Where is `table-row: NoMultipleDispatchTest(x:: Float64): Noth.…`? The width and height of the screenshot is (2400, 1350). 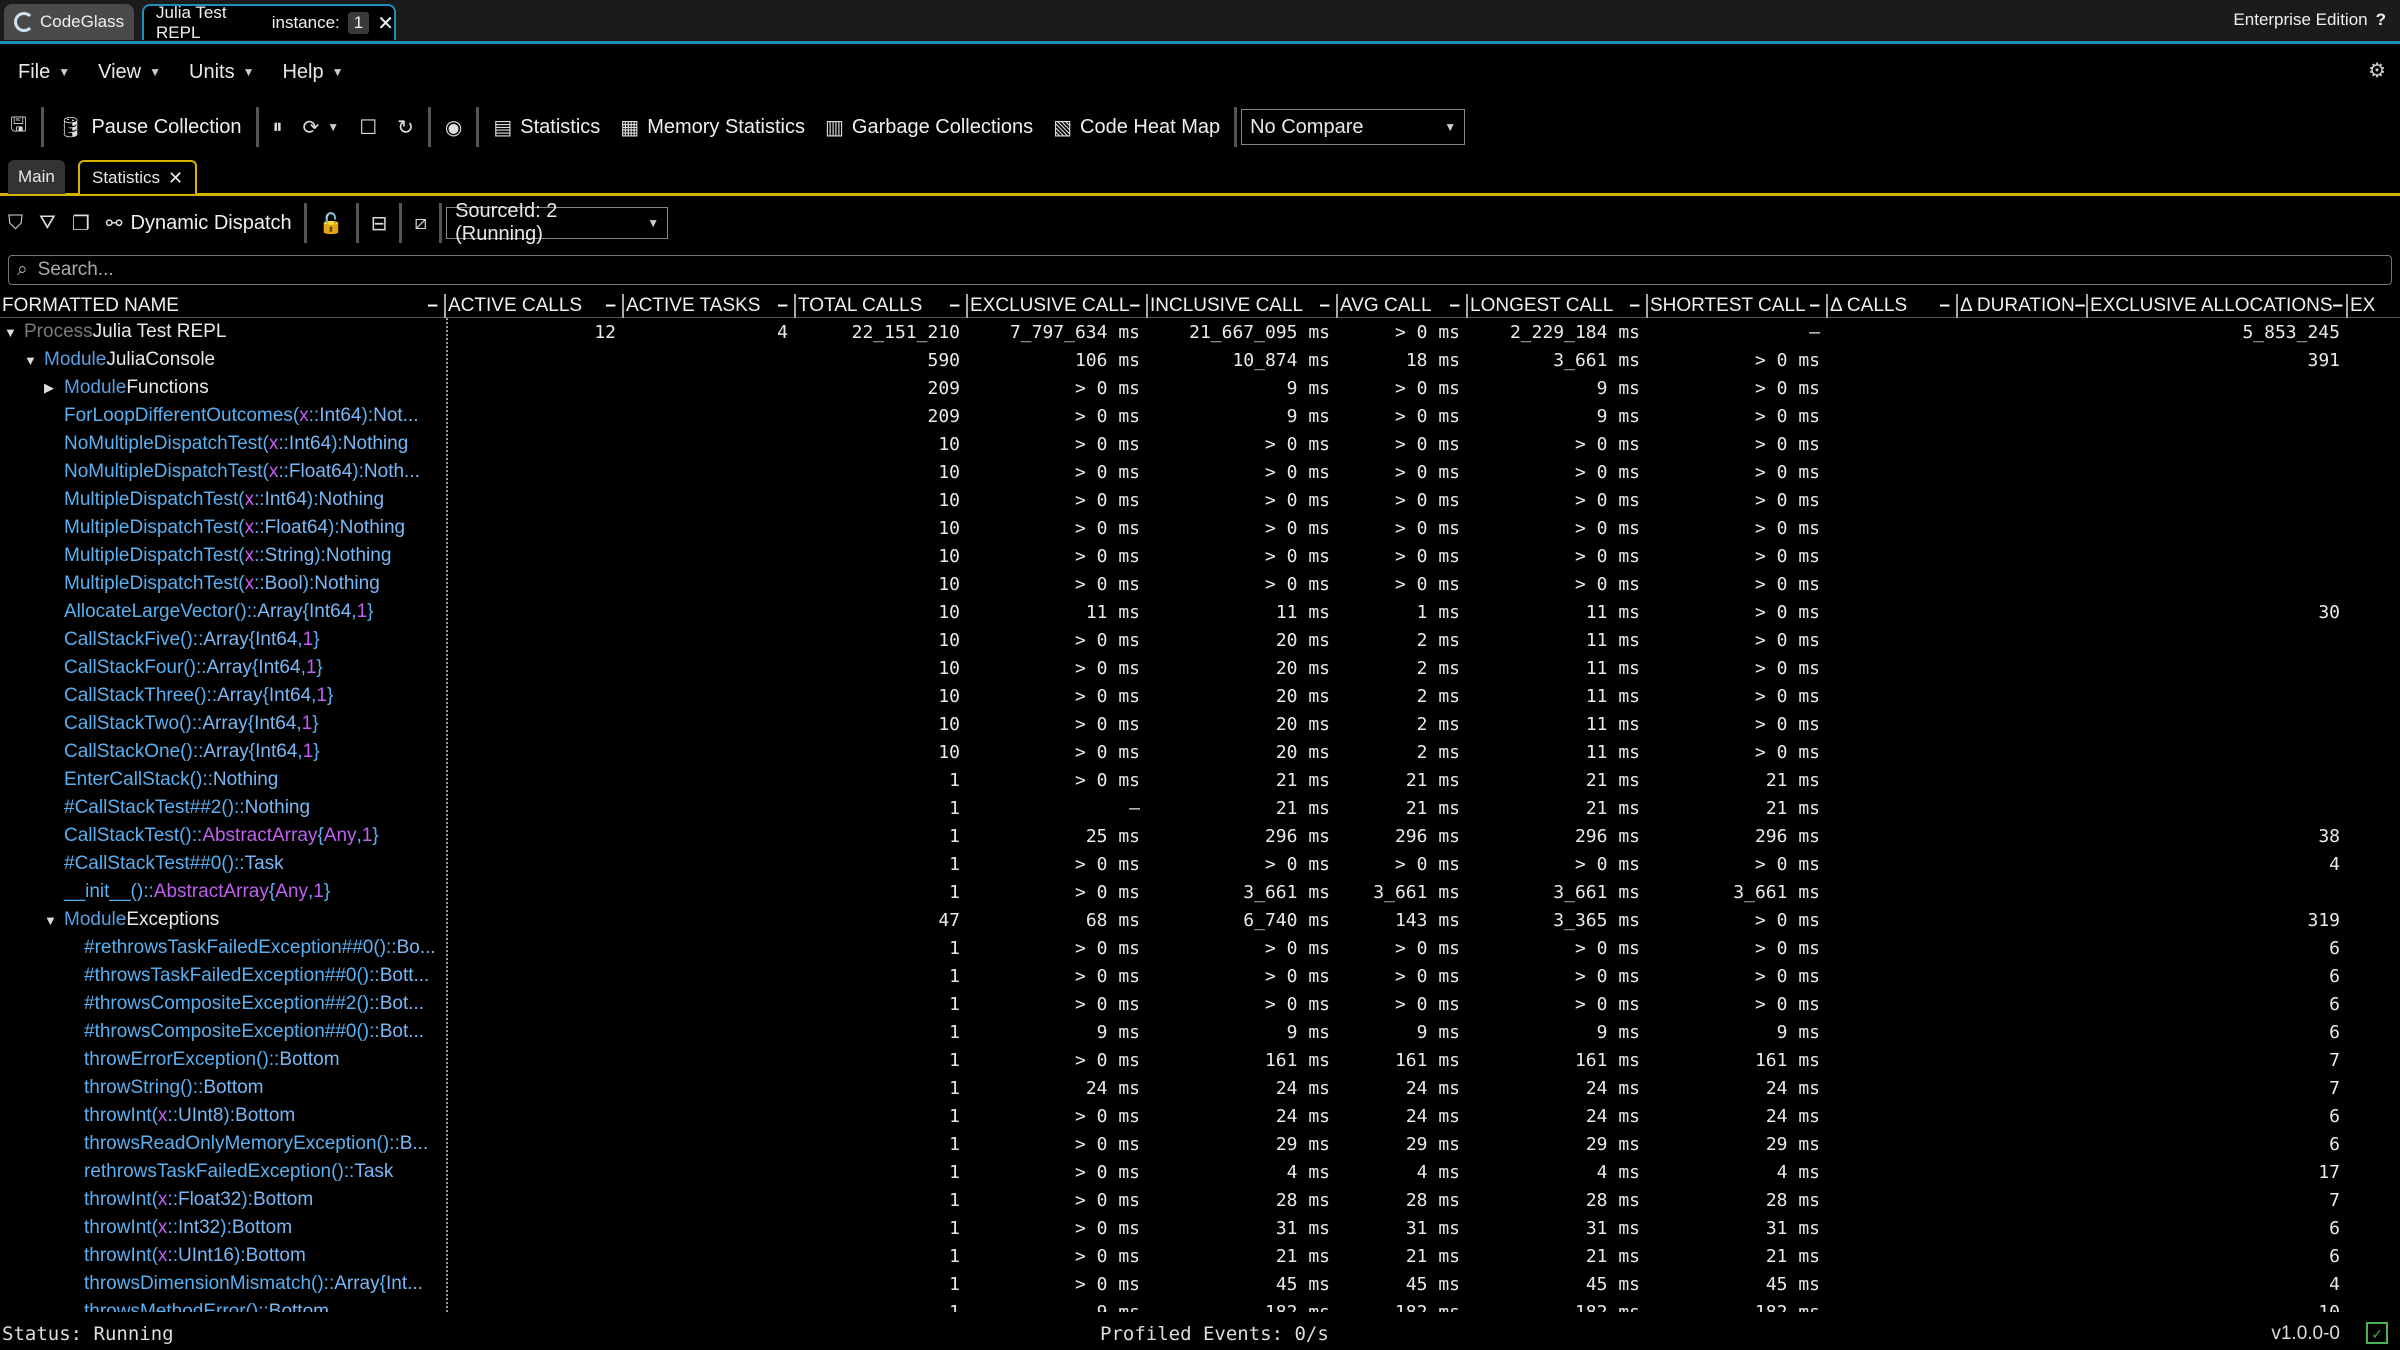
table-row: NoMultipleDispatchTest(x:: Float64): Noth.… is located at coordinates (1200, 472).